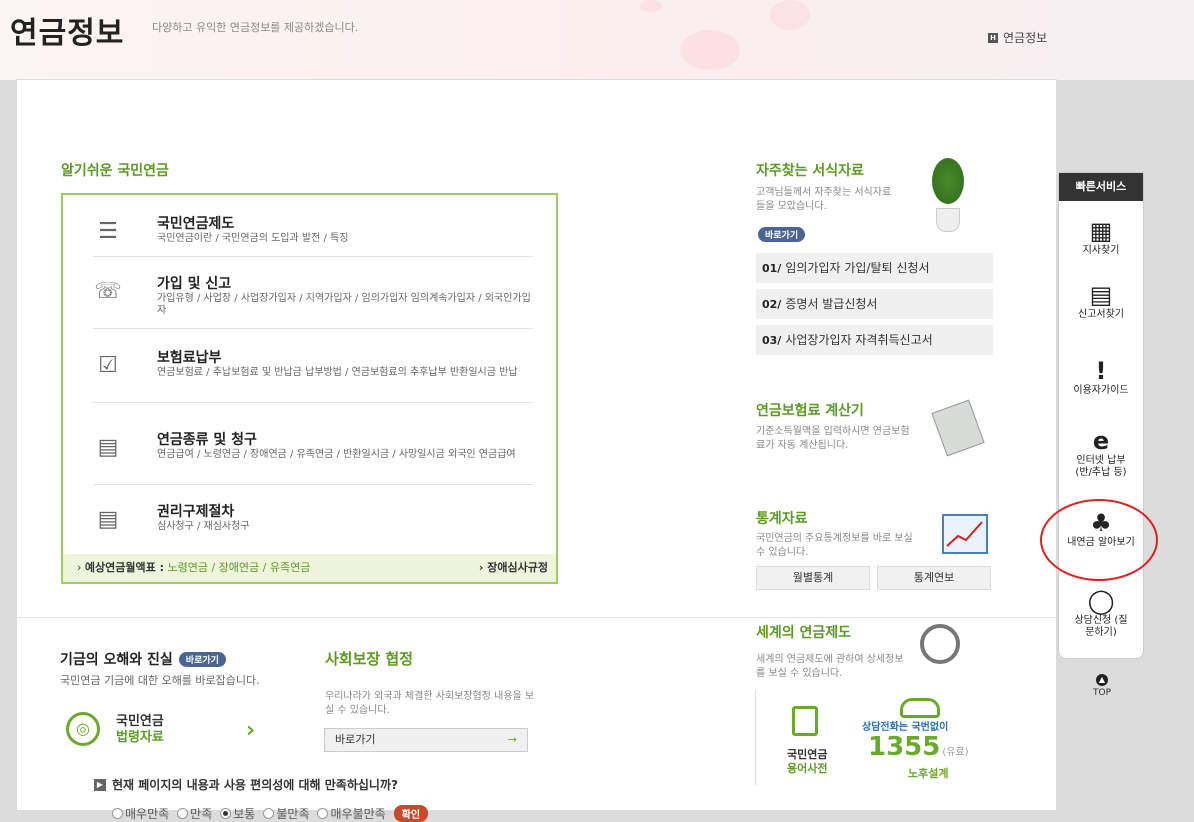 This screenshot has height=822, width=1194. Describe the element at coordinates (1101, 314) in the screenshot. I see `quick-item-label: 신고서찾기` at that location.